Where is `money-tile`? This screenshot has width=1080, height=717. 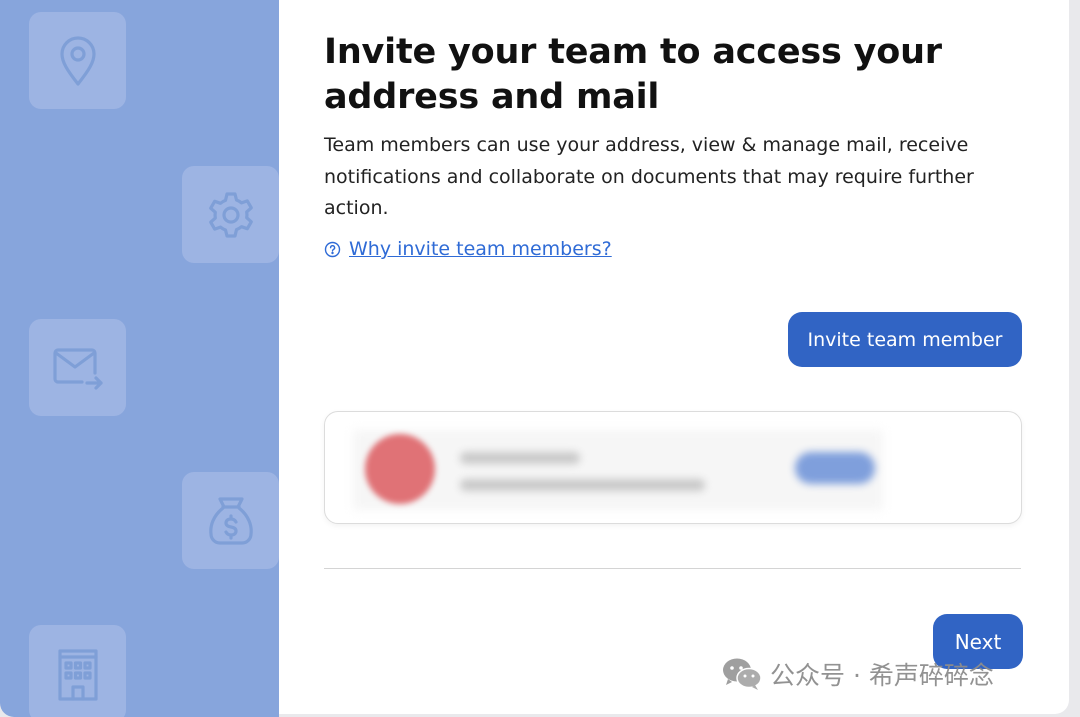 money-tile is located at coordinates (230, 520).